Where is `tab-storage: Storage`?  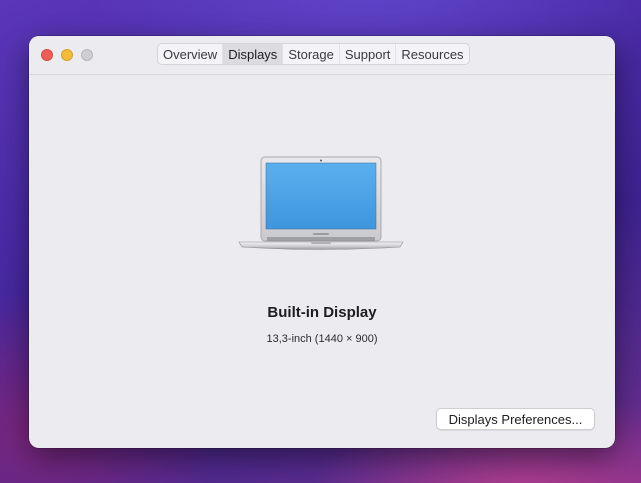 tab-storage: Storage is located at coordinates (310, 54).